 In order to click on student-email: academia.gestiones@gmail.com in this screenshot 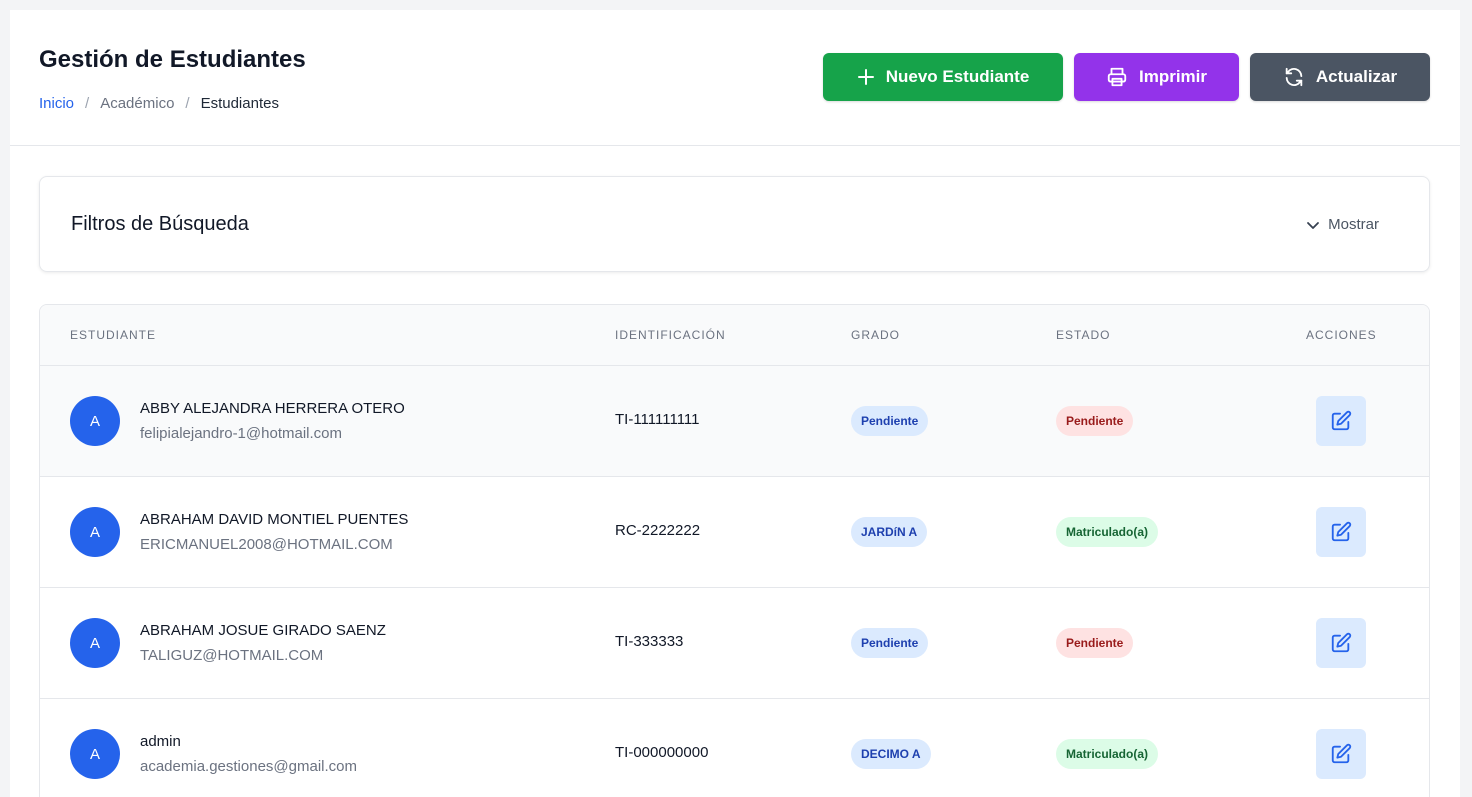, I will do `click(248, 766)`.